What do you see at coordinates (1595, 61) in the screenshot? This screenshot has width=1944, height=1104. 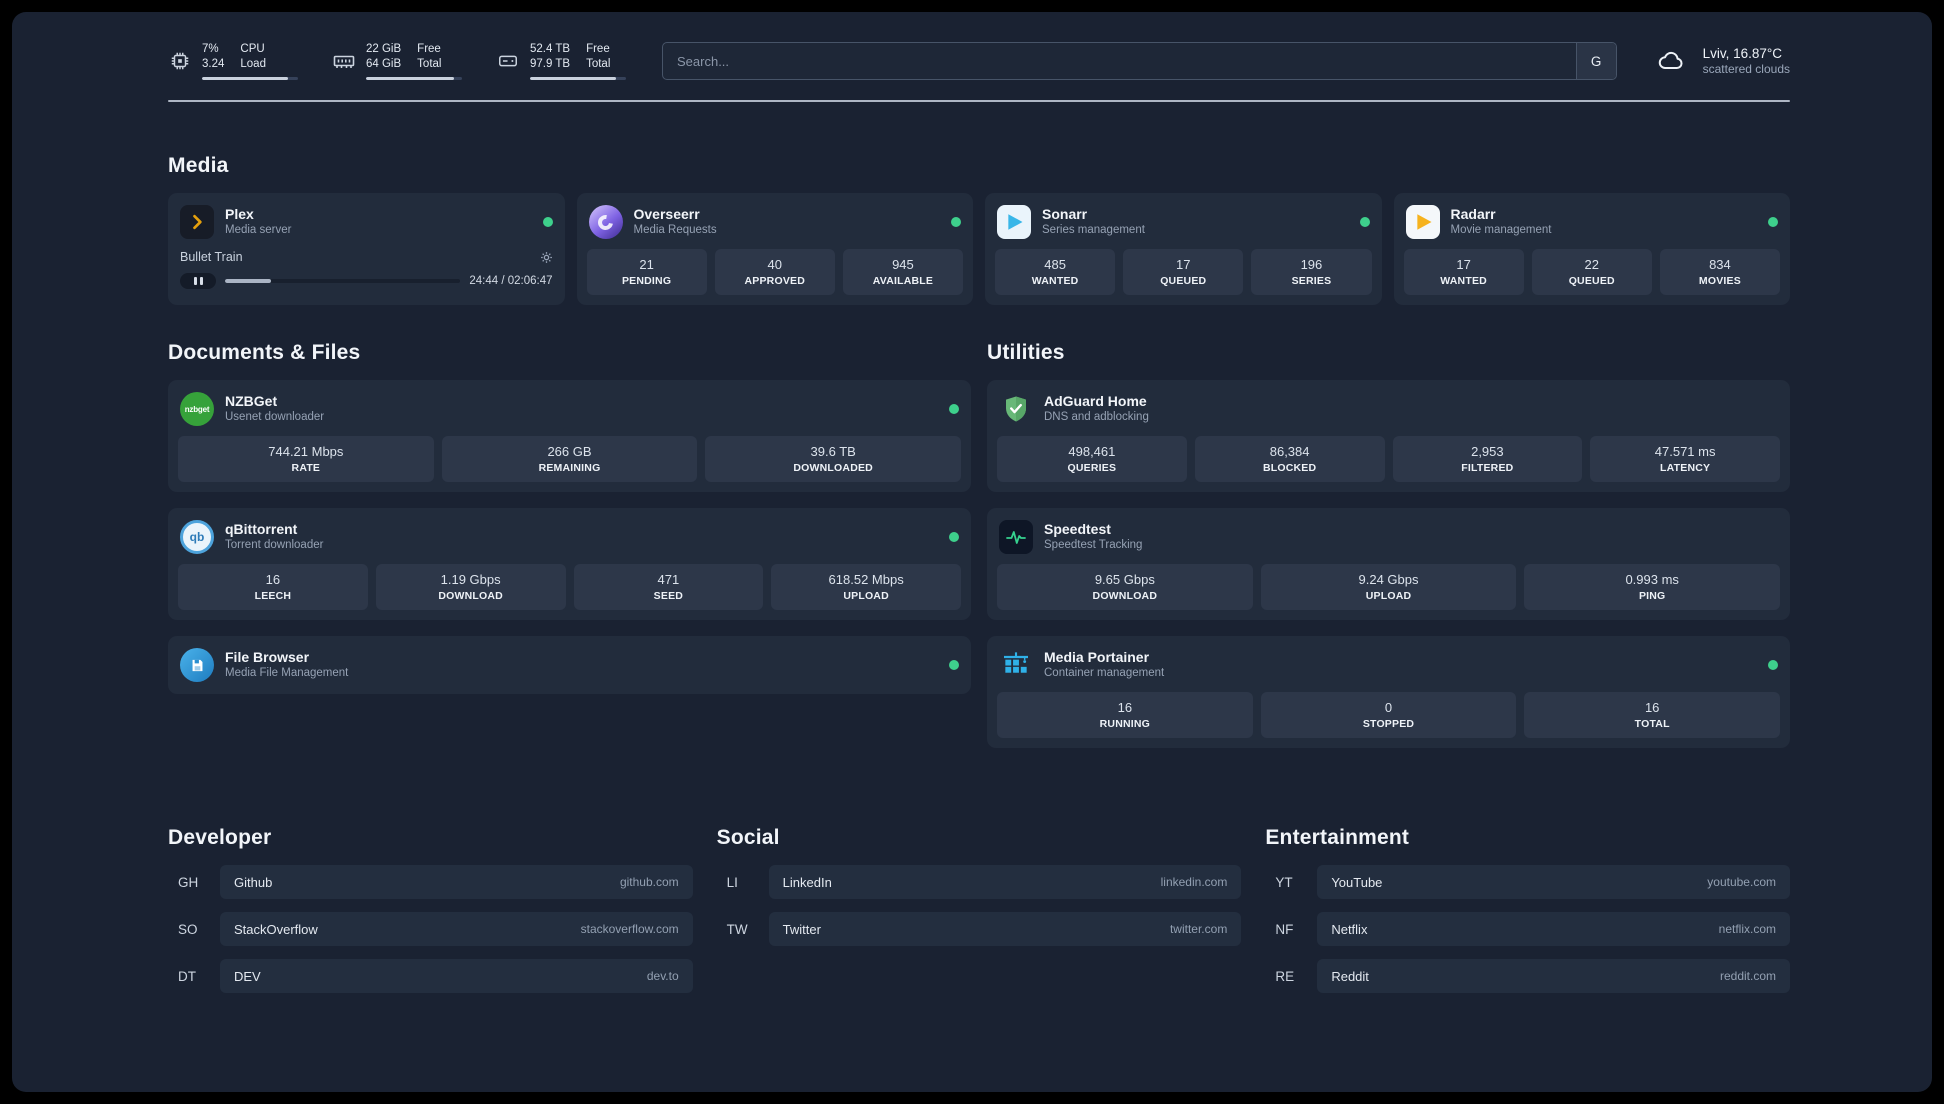 I see `search-provider-button: G` at bounding box center [1595, 61].